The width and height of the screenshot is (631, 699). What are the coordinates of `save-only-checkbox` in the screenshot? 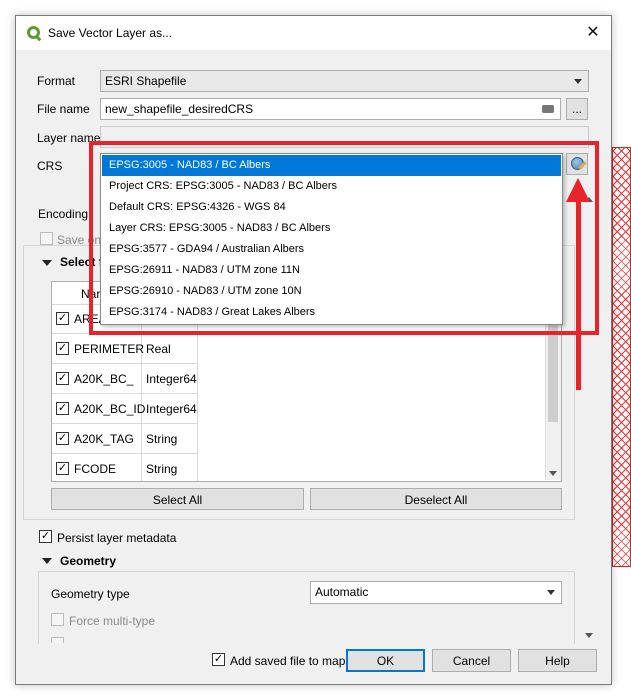 It's located at (46, 238).